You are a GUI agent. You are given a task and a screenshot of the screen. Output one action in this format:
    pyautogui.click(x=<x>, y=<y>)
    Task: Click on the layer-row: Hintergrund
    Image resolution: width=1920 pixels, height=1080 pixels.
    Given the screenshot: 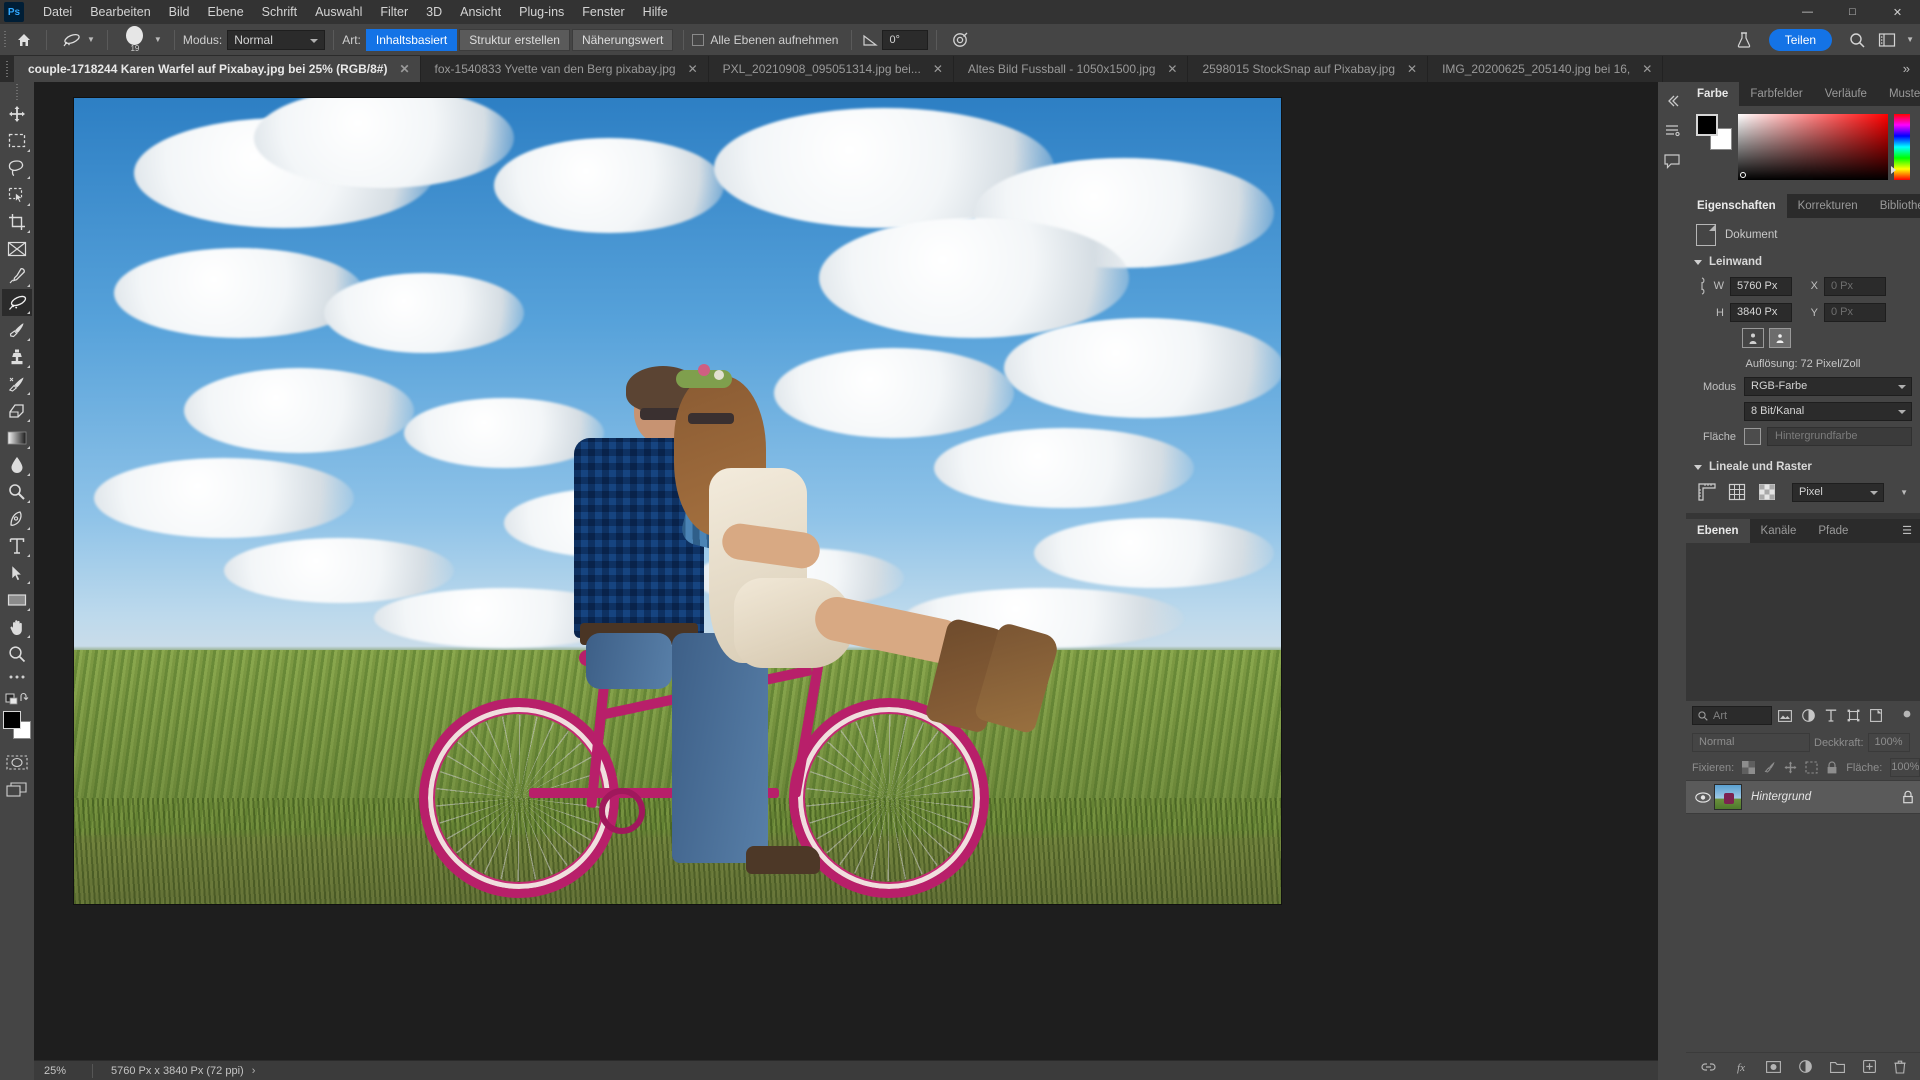 What is the action you would take?
    pyautogui.click(x=1803, y=797)
    